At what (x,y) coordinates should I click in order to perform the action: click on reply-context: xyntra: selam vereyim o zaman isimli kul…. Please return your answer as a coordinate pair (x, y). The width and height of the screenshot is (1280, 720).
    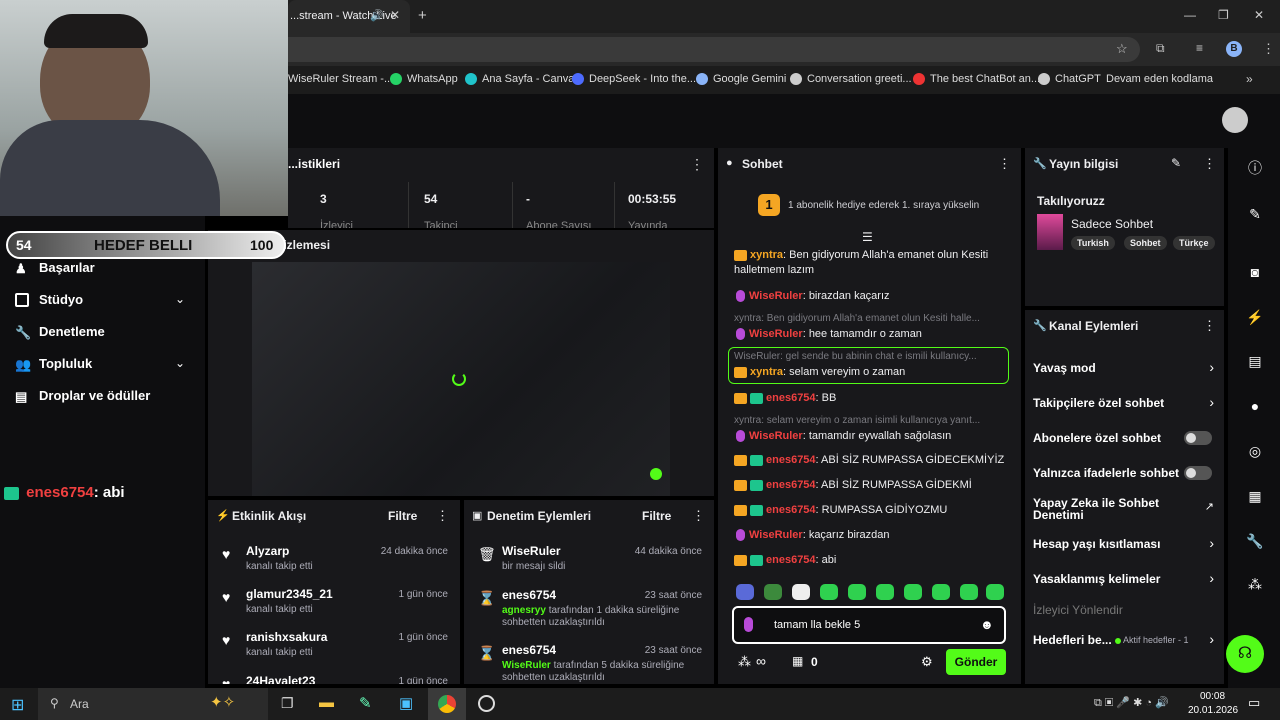
    Looking at the image, I should click on (868, 420).